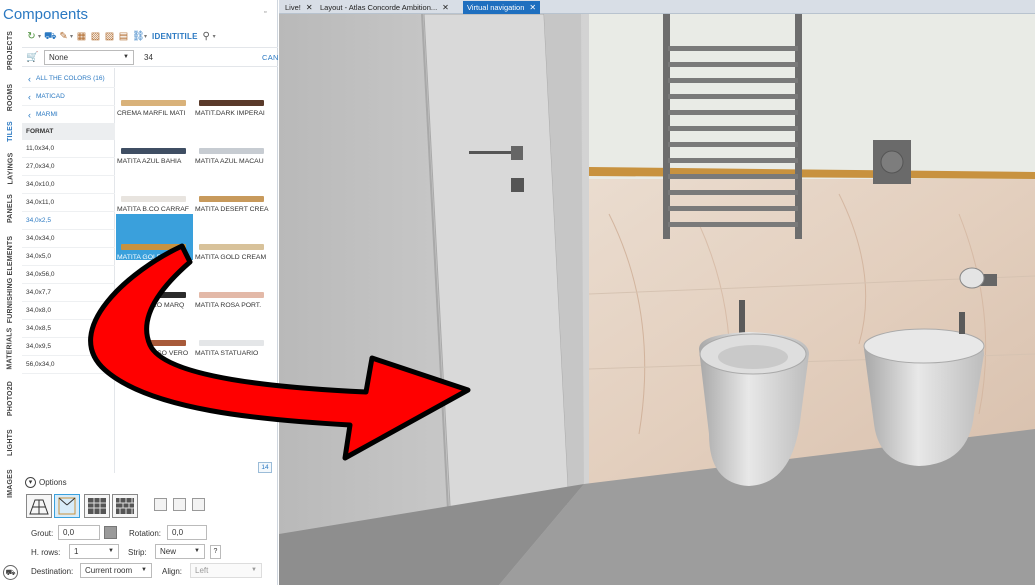 Image resolution: width=1035 pixels, height=585 pixels. I want to click on side-tab-panels: PANELS, so click(10, 208).